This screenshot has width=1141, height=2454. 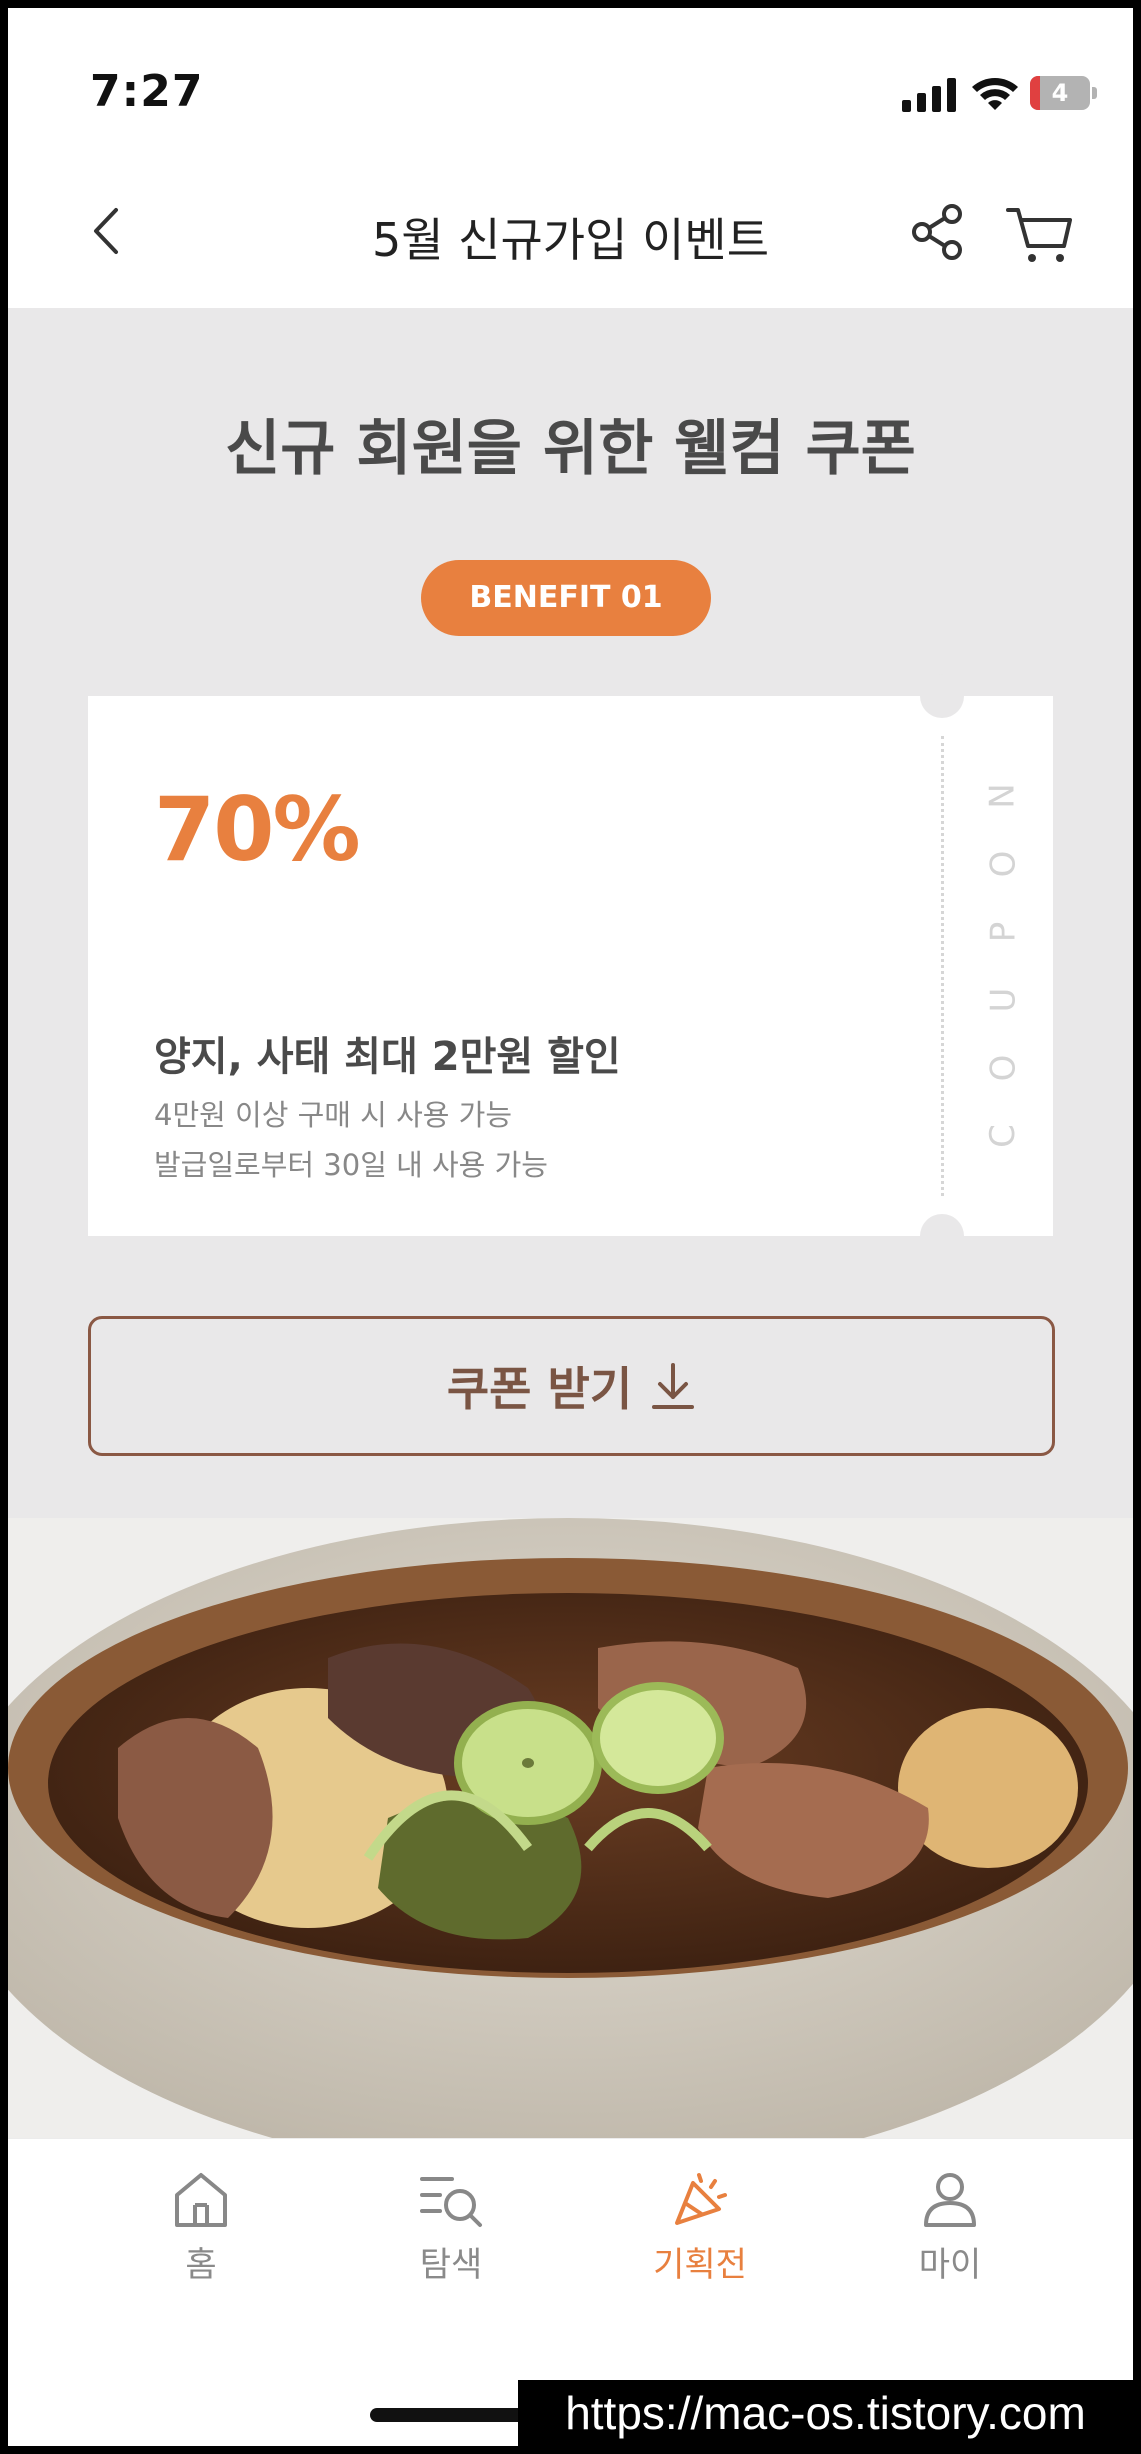 I want to click on tab-my: 마이, so click(x=950, y=2234).